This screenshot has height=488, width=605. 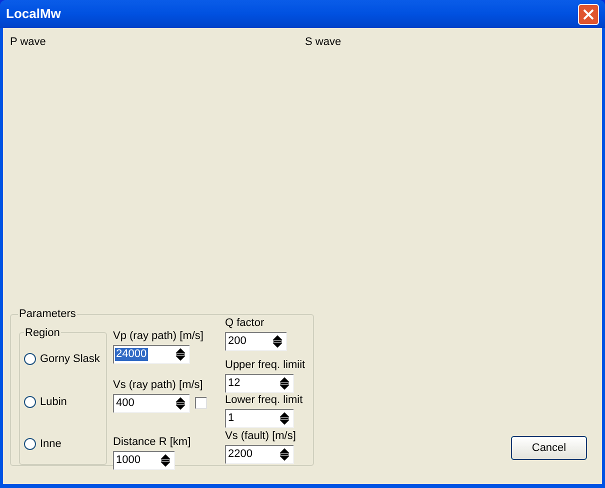 What do you see at coordinates (323, 42) in the screenshot?
I see `panel-label: S wave` at bounding box center [323, 42].